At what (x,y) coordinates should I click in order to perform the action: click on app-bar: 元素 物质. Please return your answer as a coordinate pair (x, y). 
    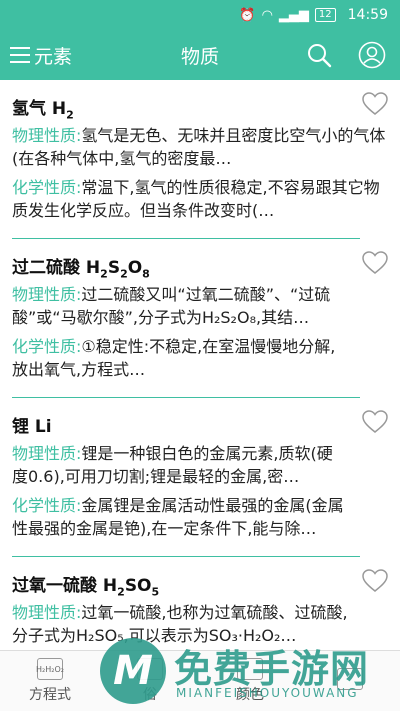
    Looking at the image, I should click on (200, 55).